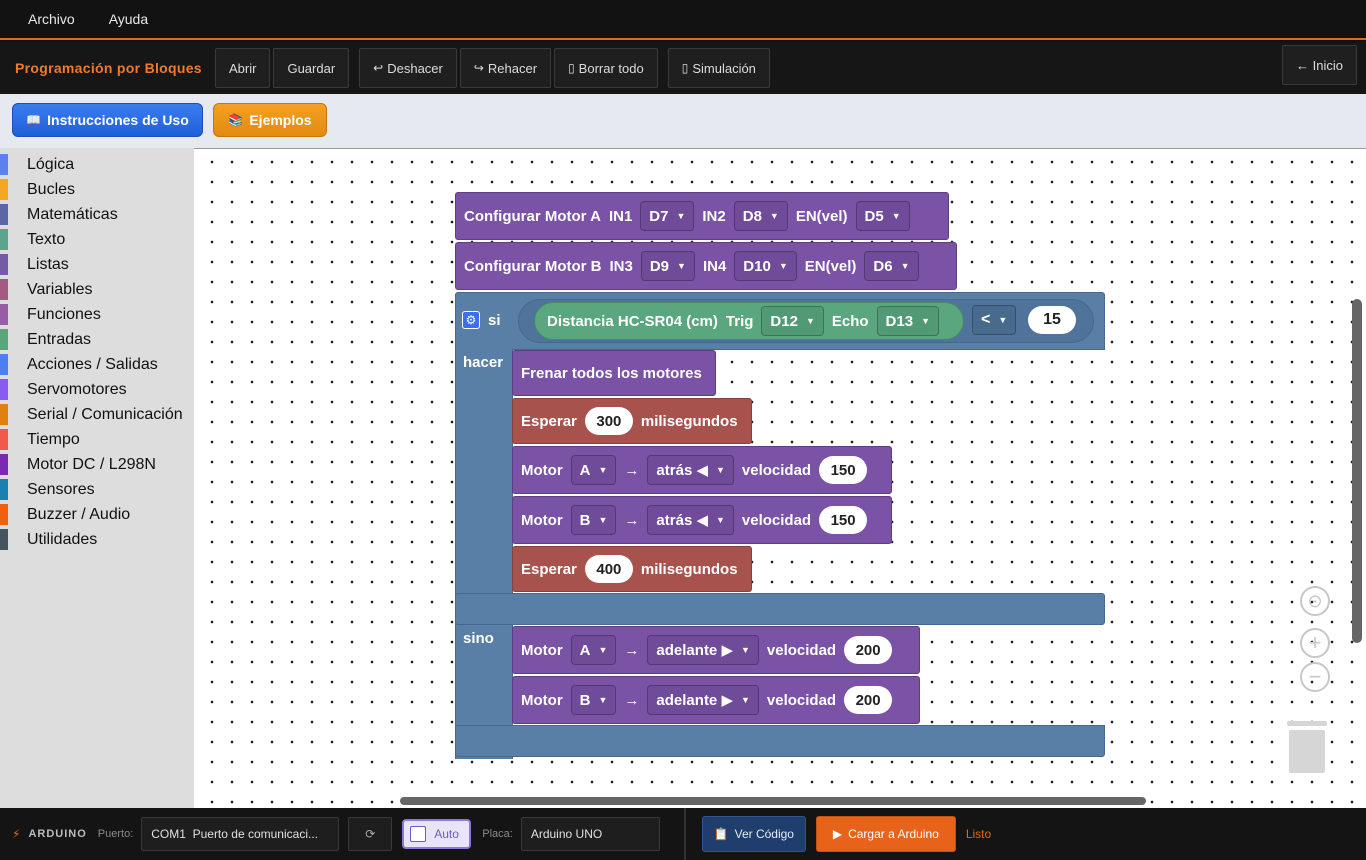 Image resolution: width=1366 pixels, height=860 pixels. I want to click on category-item: Servomotores, so click(97, 389).